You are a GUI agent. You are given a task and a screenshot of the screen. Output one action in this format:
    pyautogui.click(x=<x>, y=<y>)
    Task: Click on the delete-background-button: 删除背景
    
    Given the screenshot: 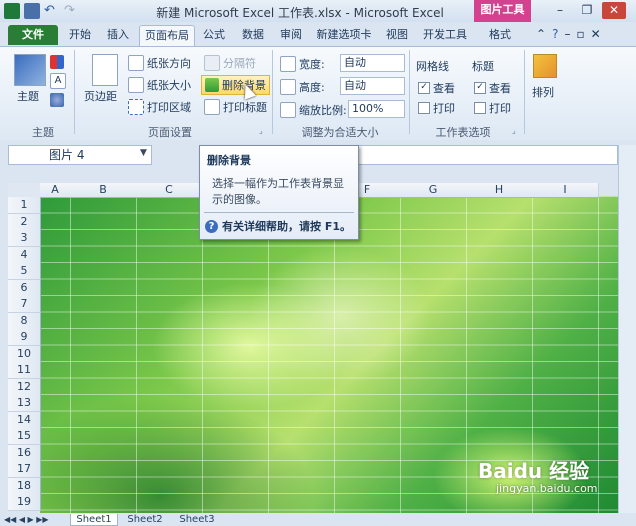 What is the action you would take?
    pyautogui.click(x=235, y=85)
    